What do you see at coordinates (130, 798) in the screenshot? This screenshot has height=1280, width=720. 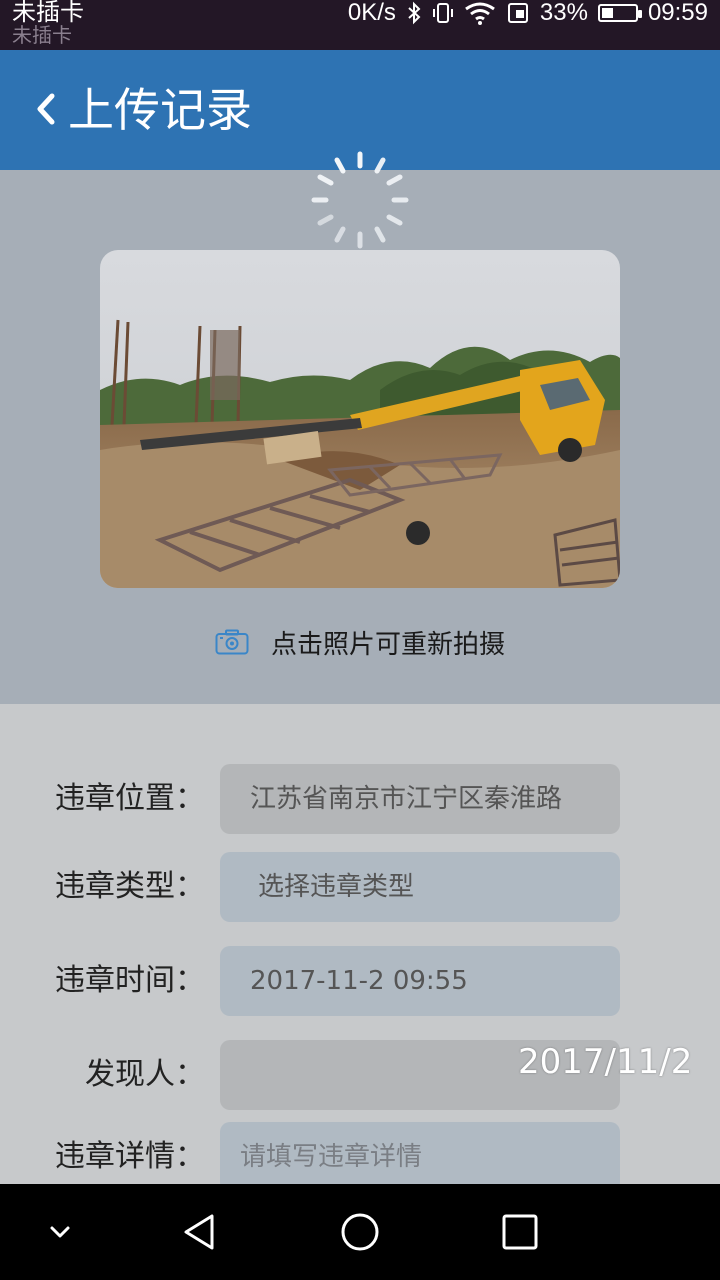 I see `location-label: 违章位置：` at bounding box center [130, 798].